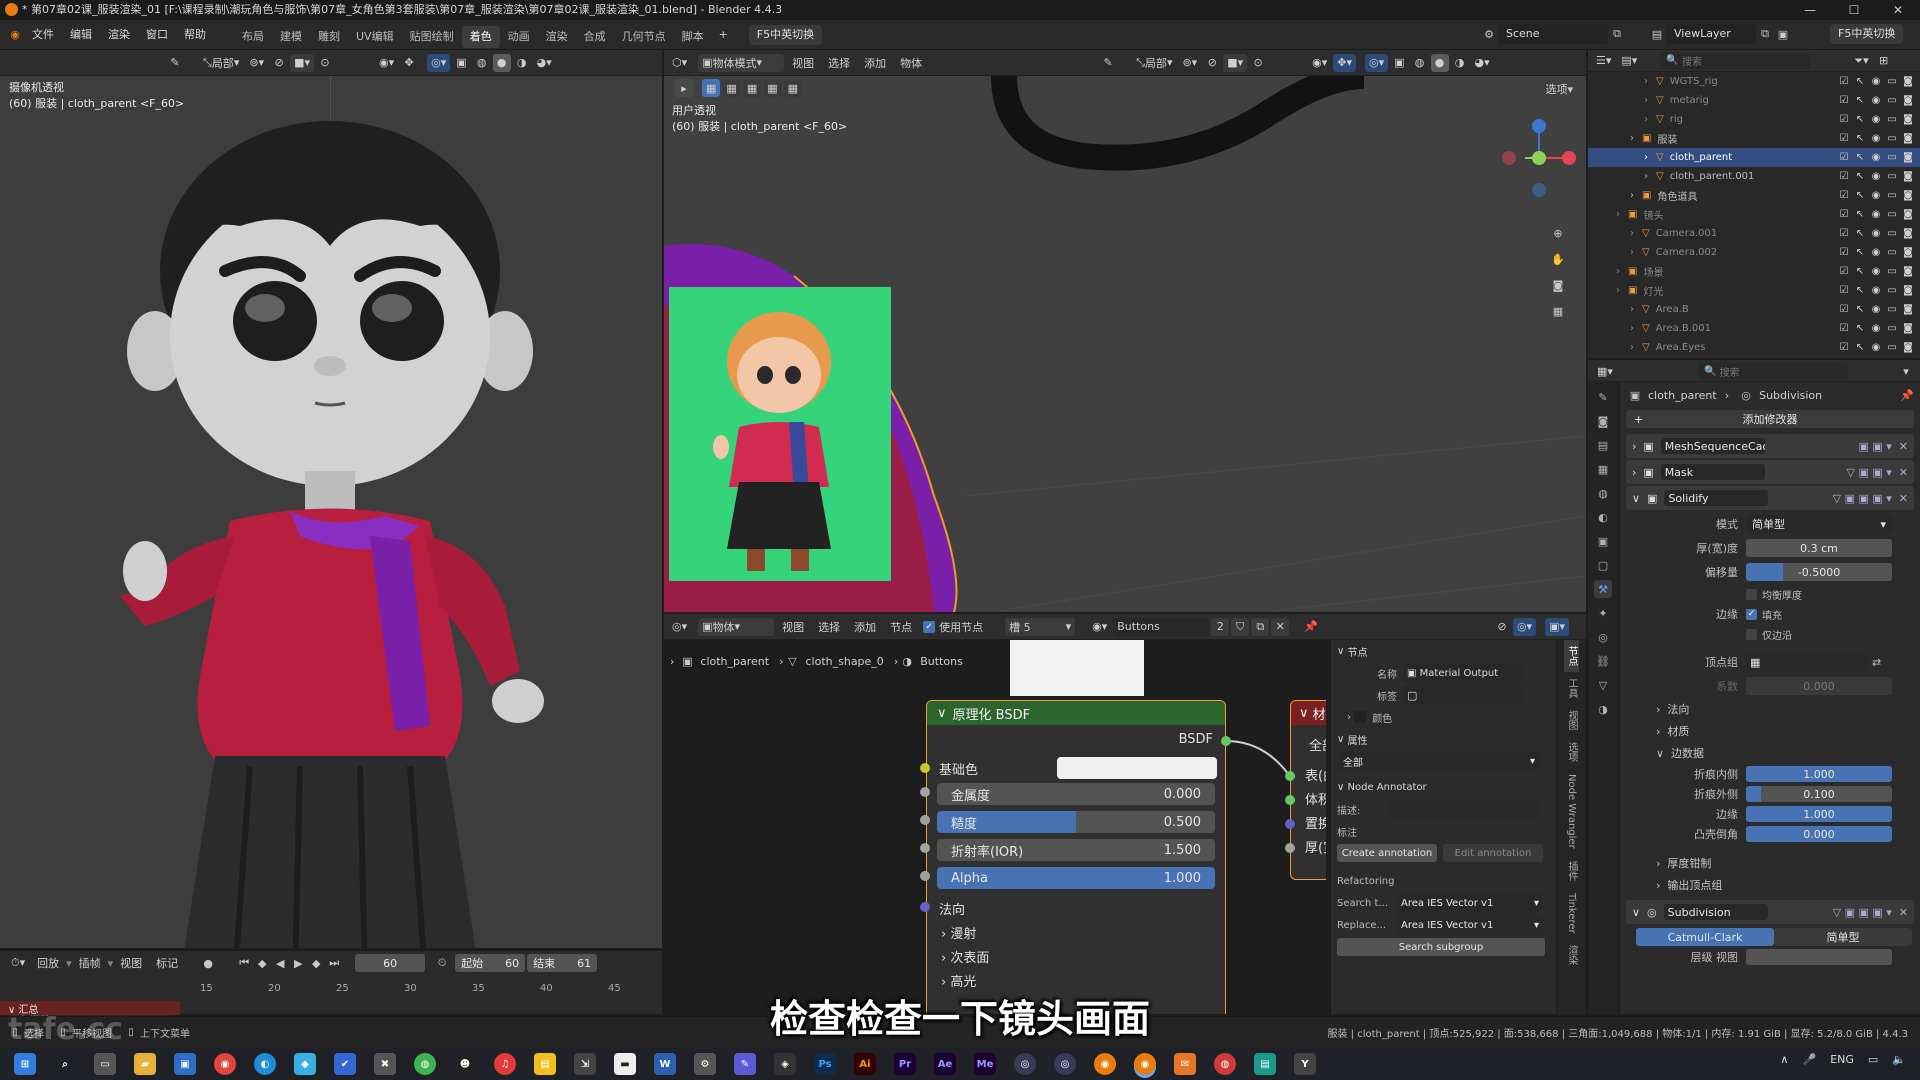 The image size is (1920, 1080). What do you see at coordinates (1482, 63) in the screenshot?
I see `rendered-shading-icon-2: ◕▾` at bounding box center [1482, 63].